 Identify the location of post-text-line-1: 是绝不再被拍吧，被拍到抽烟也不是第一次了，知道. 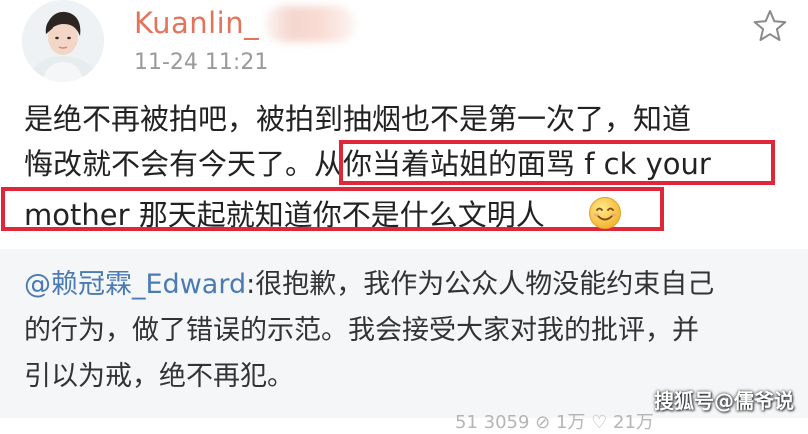
(358, 119).